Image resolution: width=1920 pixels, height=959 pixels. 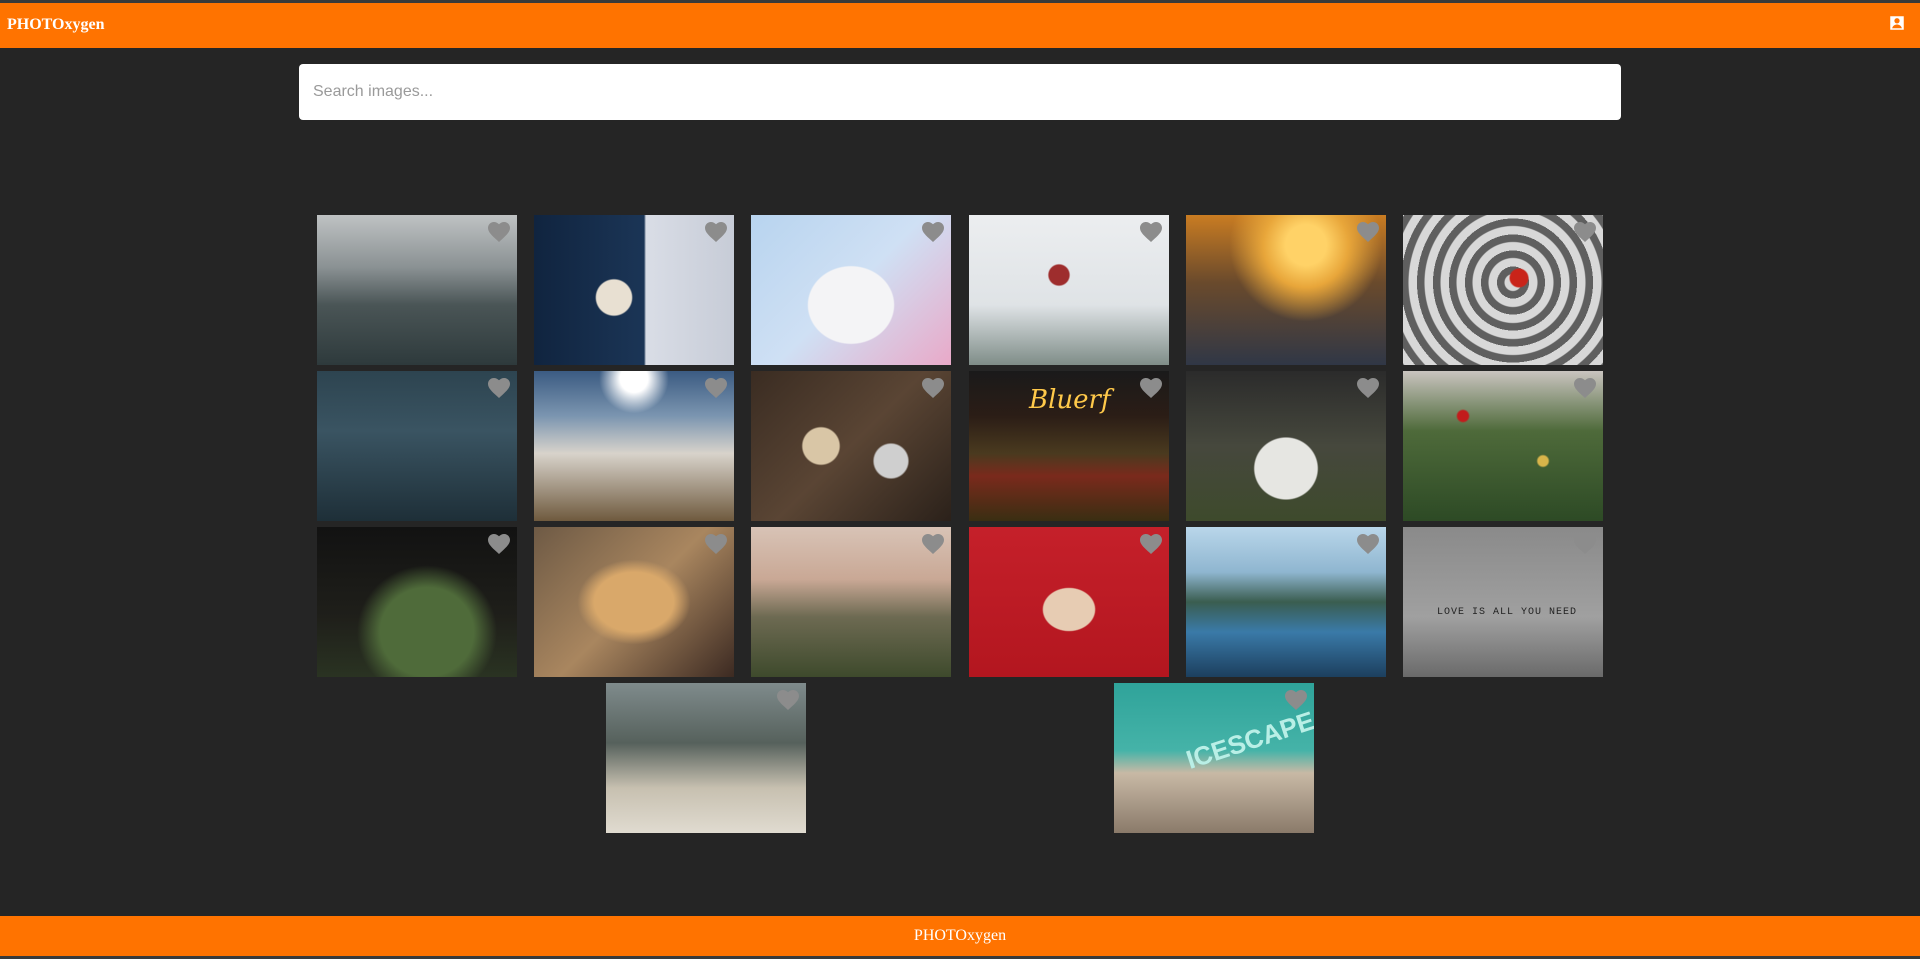 I want to click on account-box-icon, so click(x=1897, y=23).